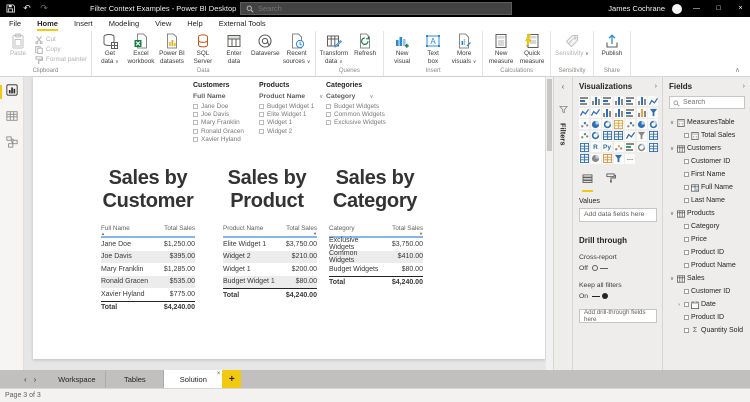 The width and height of the screenshot is (750, 402). What do you see at coordinates (402, 49) in the screenshot?
I see `ribbon-button-new-visual: New visual` at bounding box center [402, 49].